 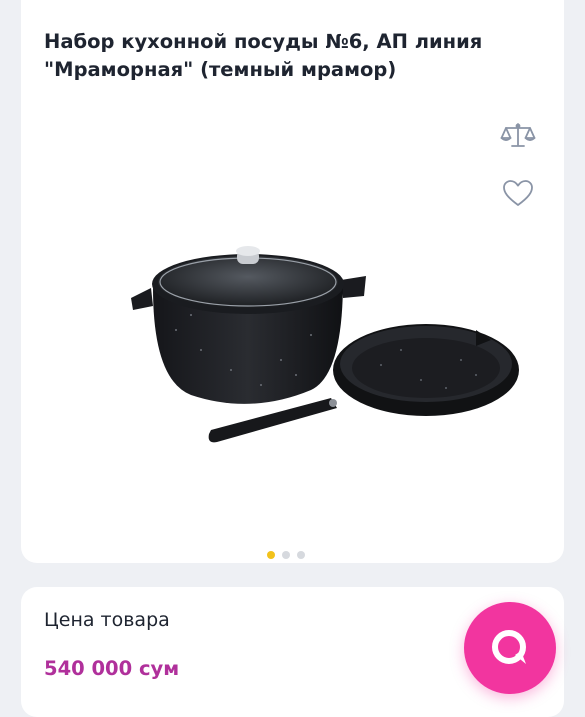 I want to click on chat-button, so click(x=510, y=648).